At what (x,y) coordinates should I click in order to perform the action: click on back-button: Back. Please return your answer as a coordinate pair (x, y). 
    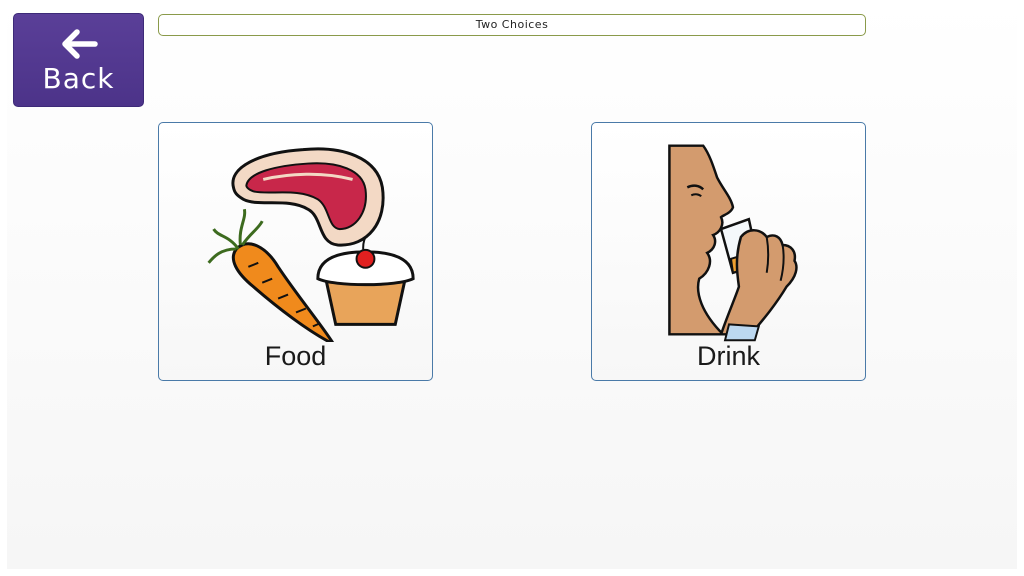
    Looking at the image, I should click on (78, 60).